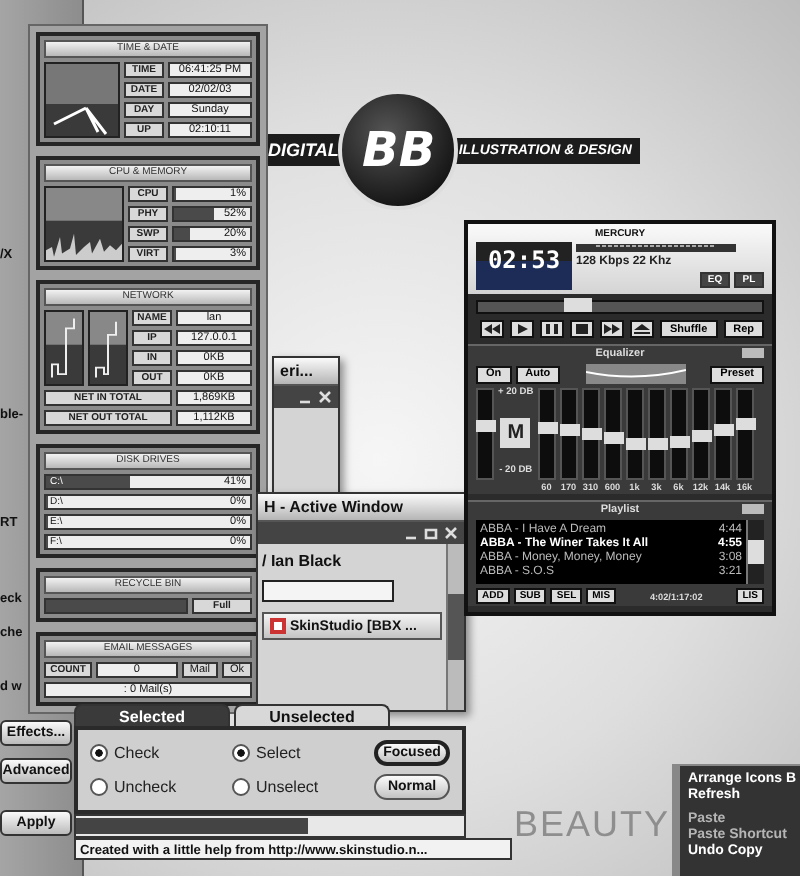 This screenshot has width=800, height=876. Describe the element at coordinates (577, 305) in the screenshot. I see `seek-thumb` at that location.